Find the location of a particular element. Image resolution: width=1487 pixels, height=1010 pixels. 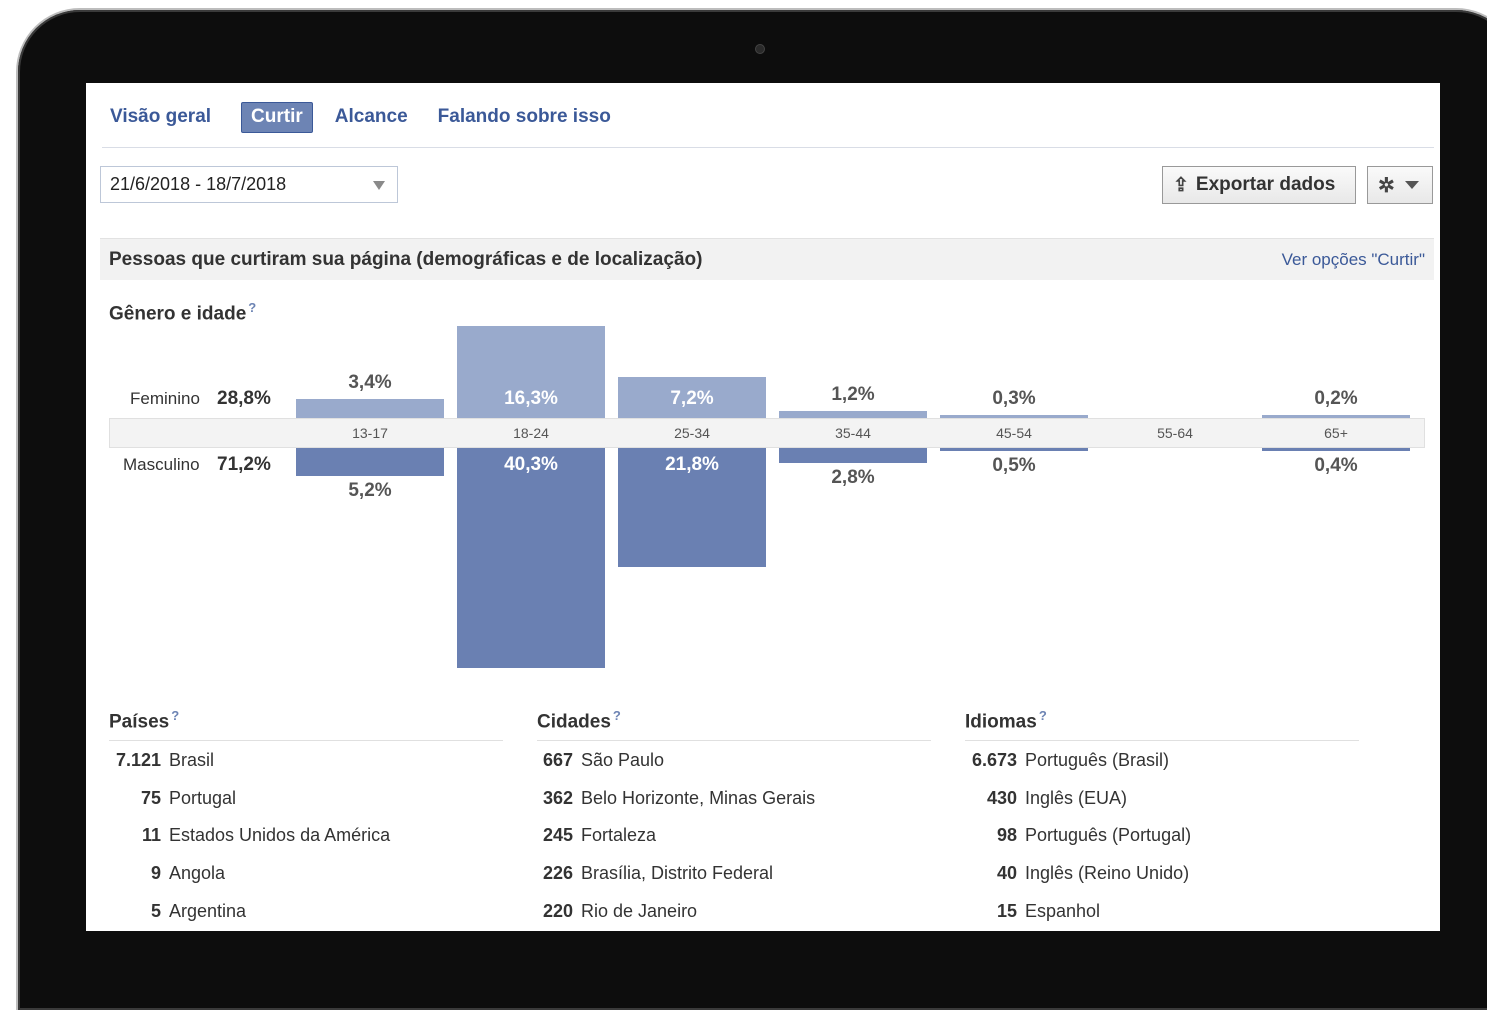

item-name: São Paulo is located at coordinates (623, 760).